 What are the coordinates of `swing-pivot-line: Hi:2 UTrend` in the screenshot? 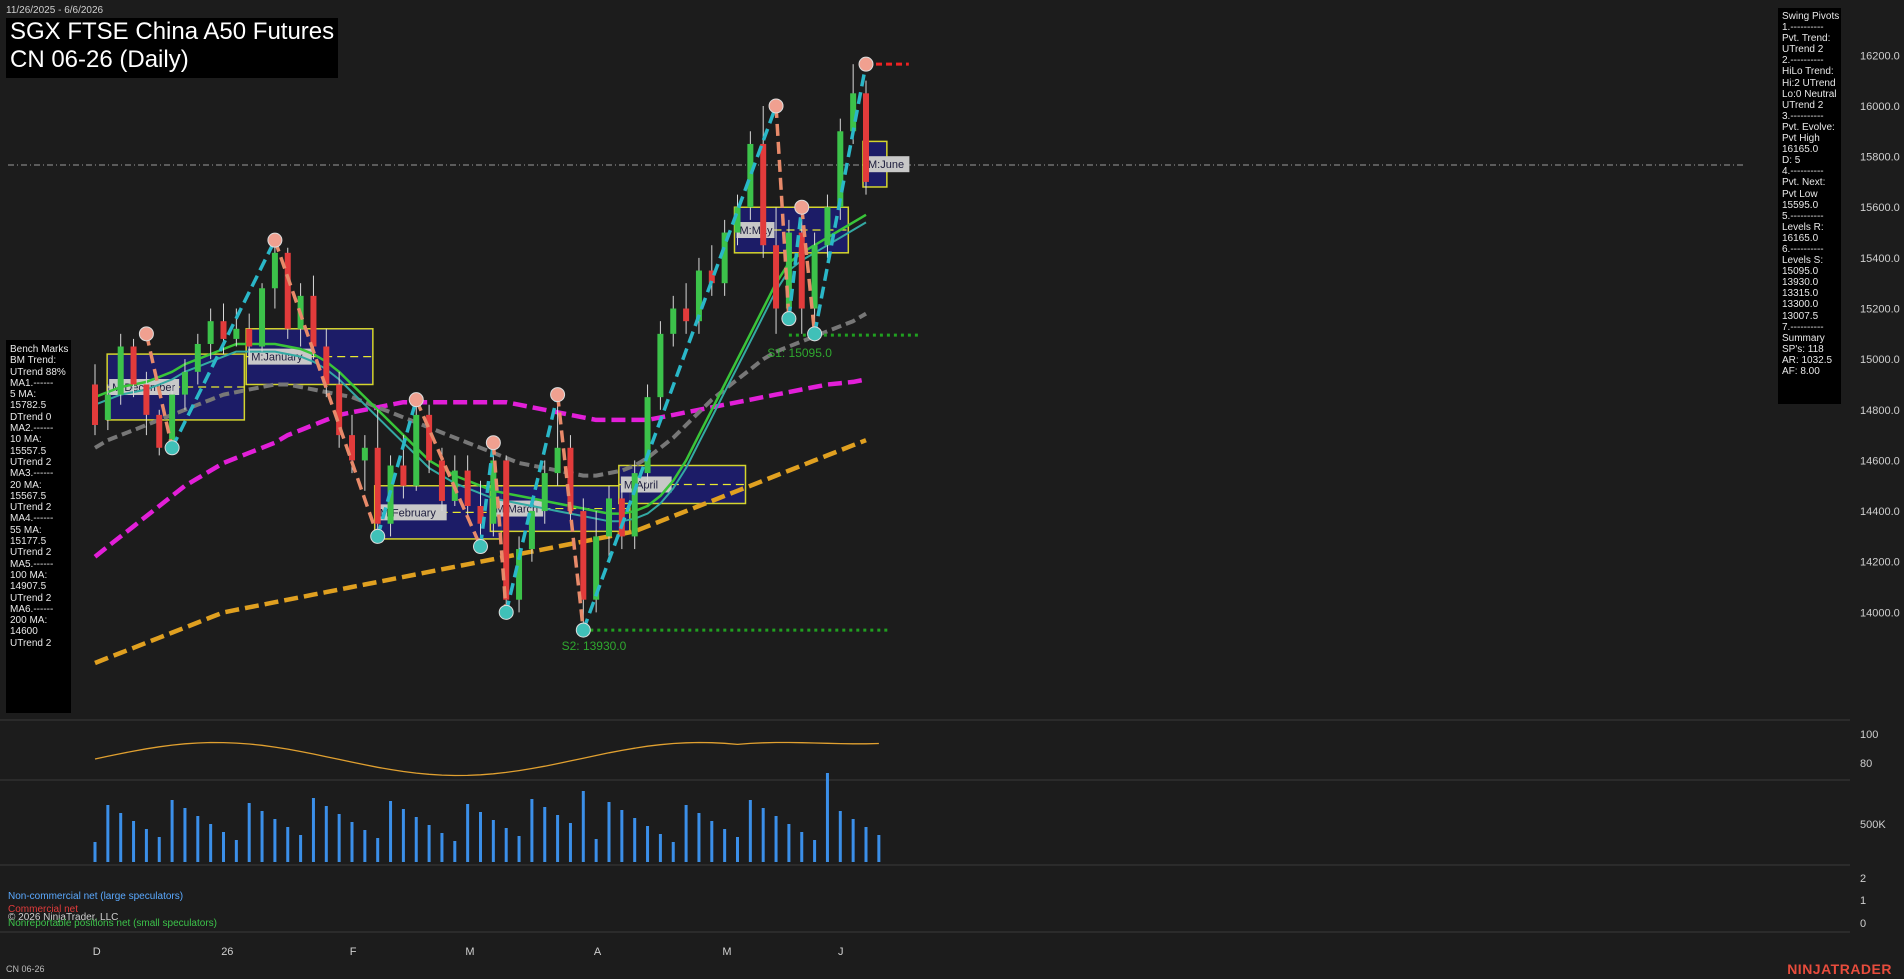 It's located at (1809, 83).